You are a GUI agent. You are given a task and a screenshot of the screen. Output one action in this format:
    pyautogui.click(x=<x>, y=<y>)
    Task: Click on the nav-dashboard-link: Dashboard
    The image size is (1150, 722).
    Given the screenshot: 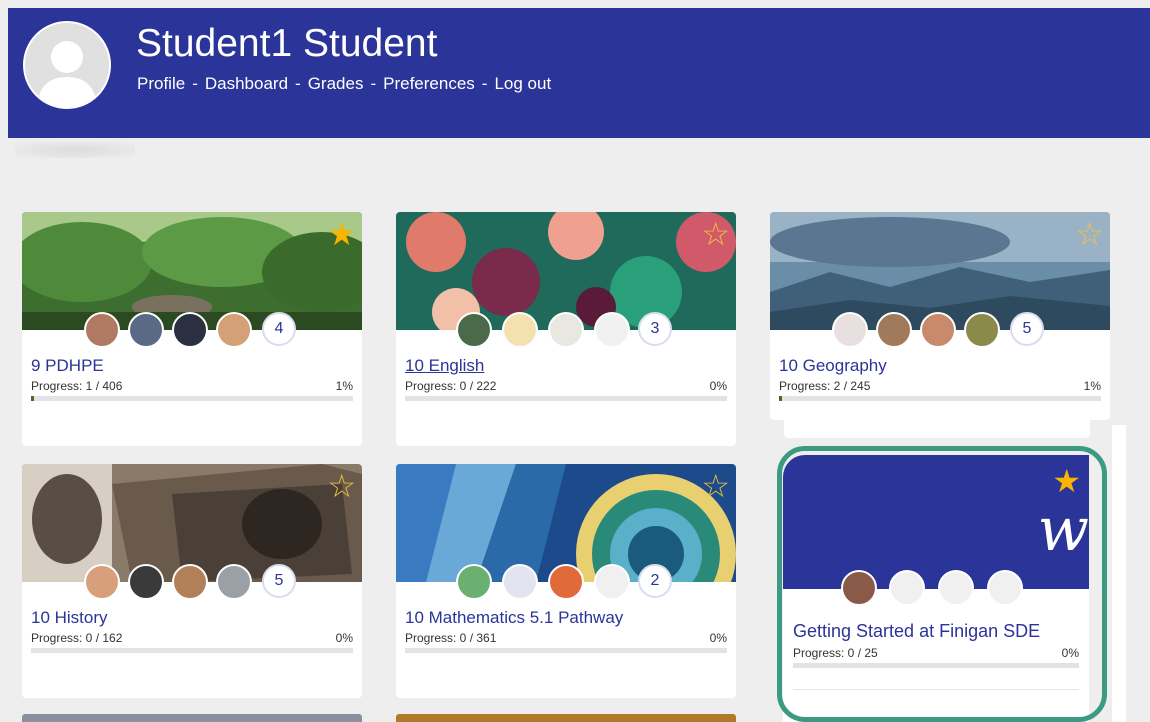 What is the action you would take?
    pyautogui.click(x=246, y=83)
    